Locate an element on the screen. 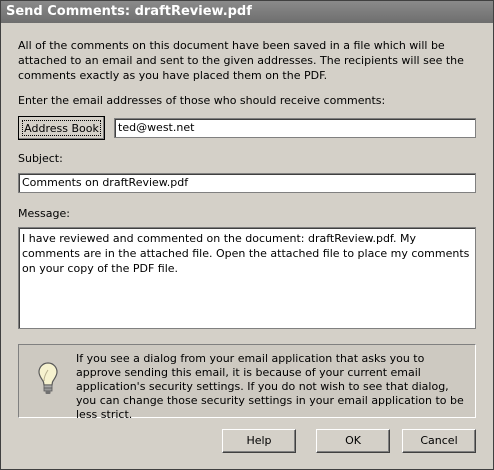  to-address-field: ted@west.net is located at coordinates (295, 128).